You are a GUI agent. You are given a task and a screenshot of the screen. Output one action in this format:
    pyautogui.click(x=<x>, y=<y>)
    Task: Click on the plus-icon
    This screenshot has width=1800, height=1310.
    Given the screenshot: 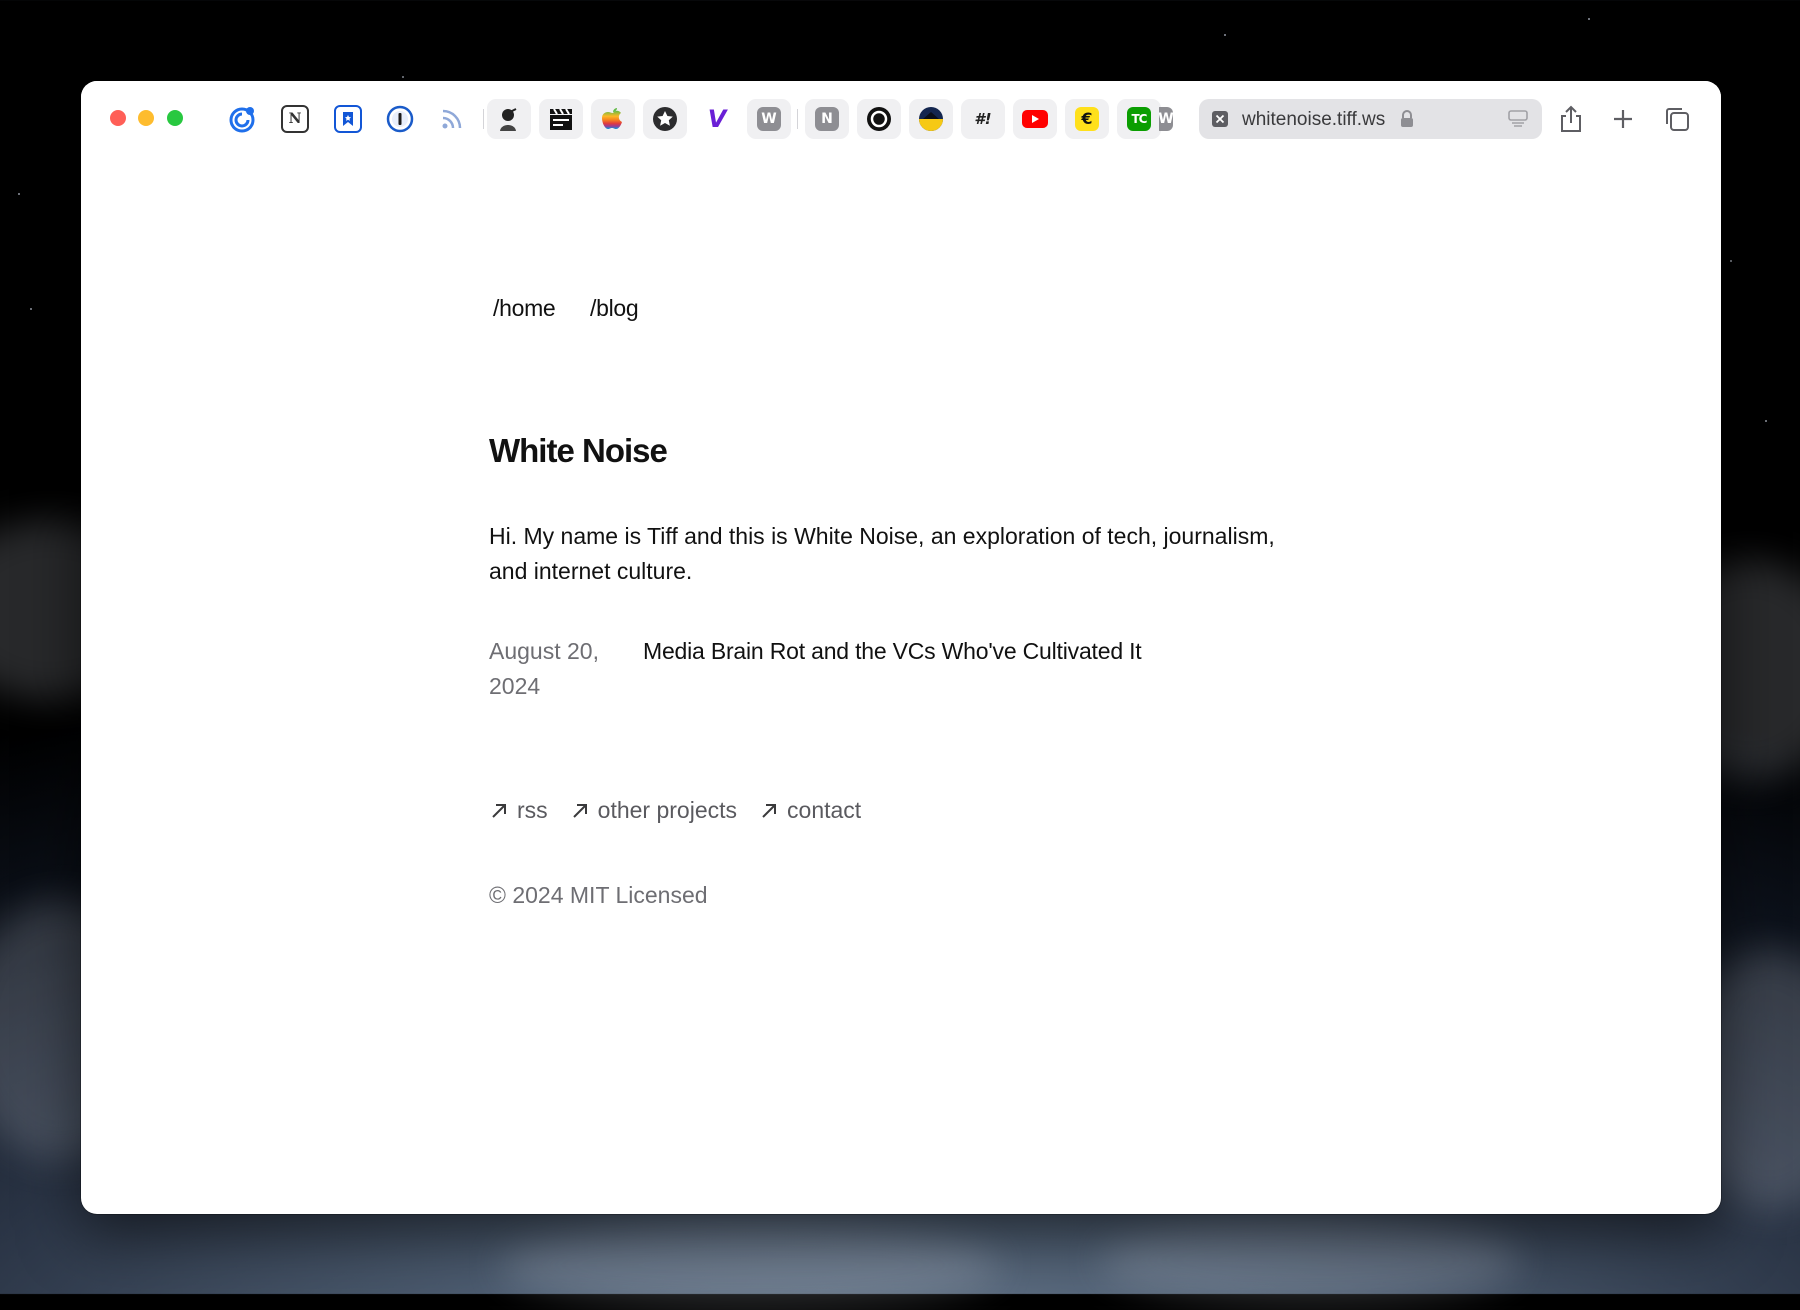 What is the action you would take?
    pyautogui.click(x=1623, y=119)
    